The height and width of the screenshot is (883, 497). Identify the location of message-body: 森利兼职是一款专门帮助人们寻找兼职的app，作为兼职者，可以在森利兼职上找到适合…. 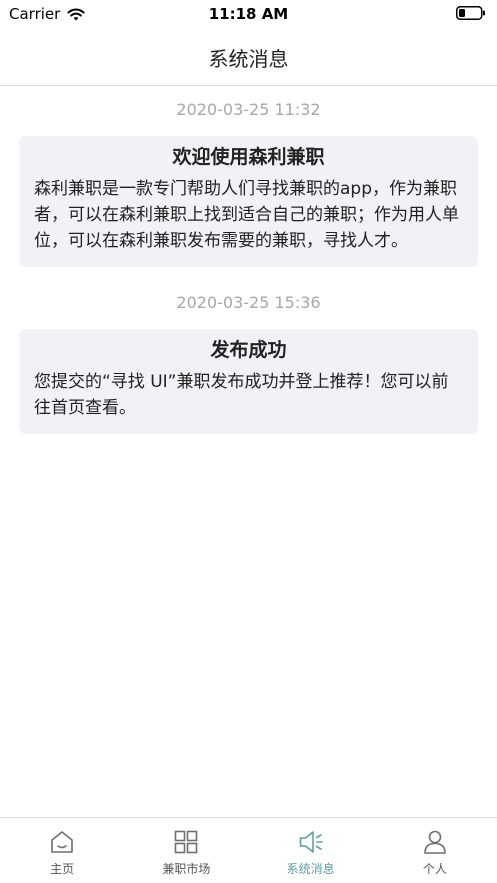
(246, 215).